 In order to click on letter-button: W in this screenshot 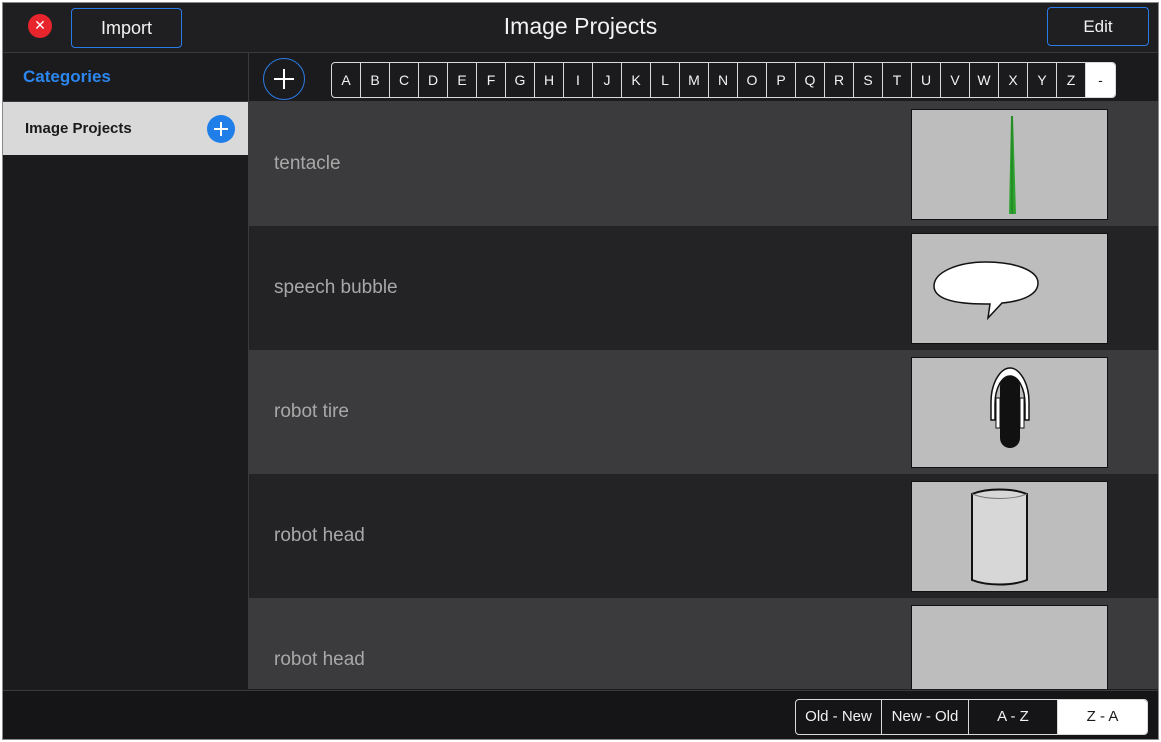, I will do `click(984, 80)`.